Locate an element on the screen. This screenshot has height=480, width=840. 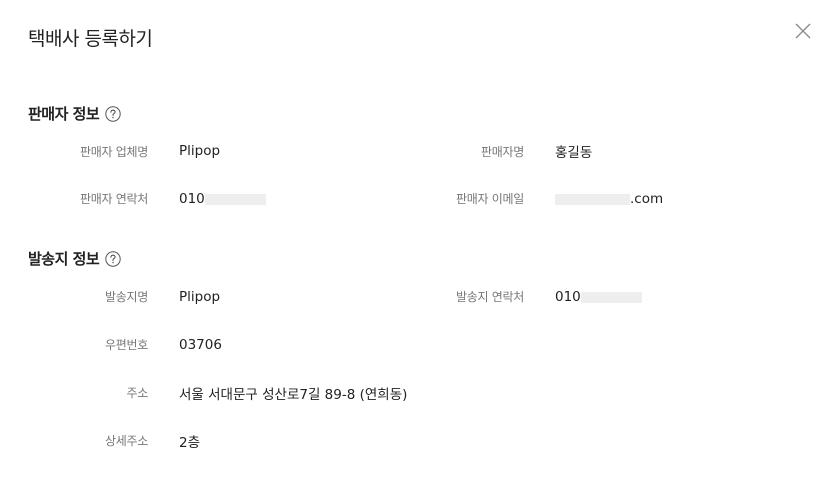
seller-phone-value: 010 is located at coordinates (222, 199).